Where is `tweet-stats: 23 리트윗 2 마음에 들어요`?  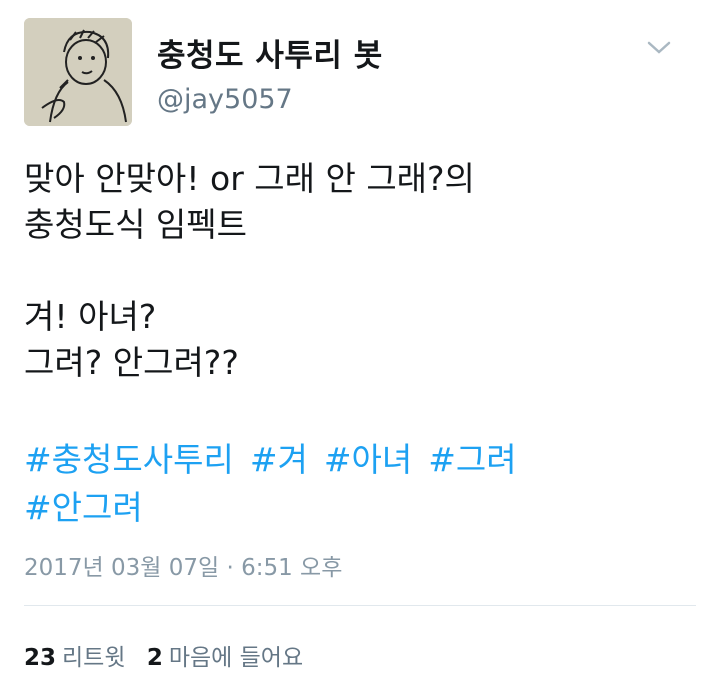
tweet-stats: 23 리트윗 2 마음에 들어요 is located at coordinates (170, 655).